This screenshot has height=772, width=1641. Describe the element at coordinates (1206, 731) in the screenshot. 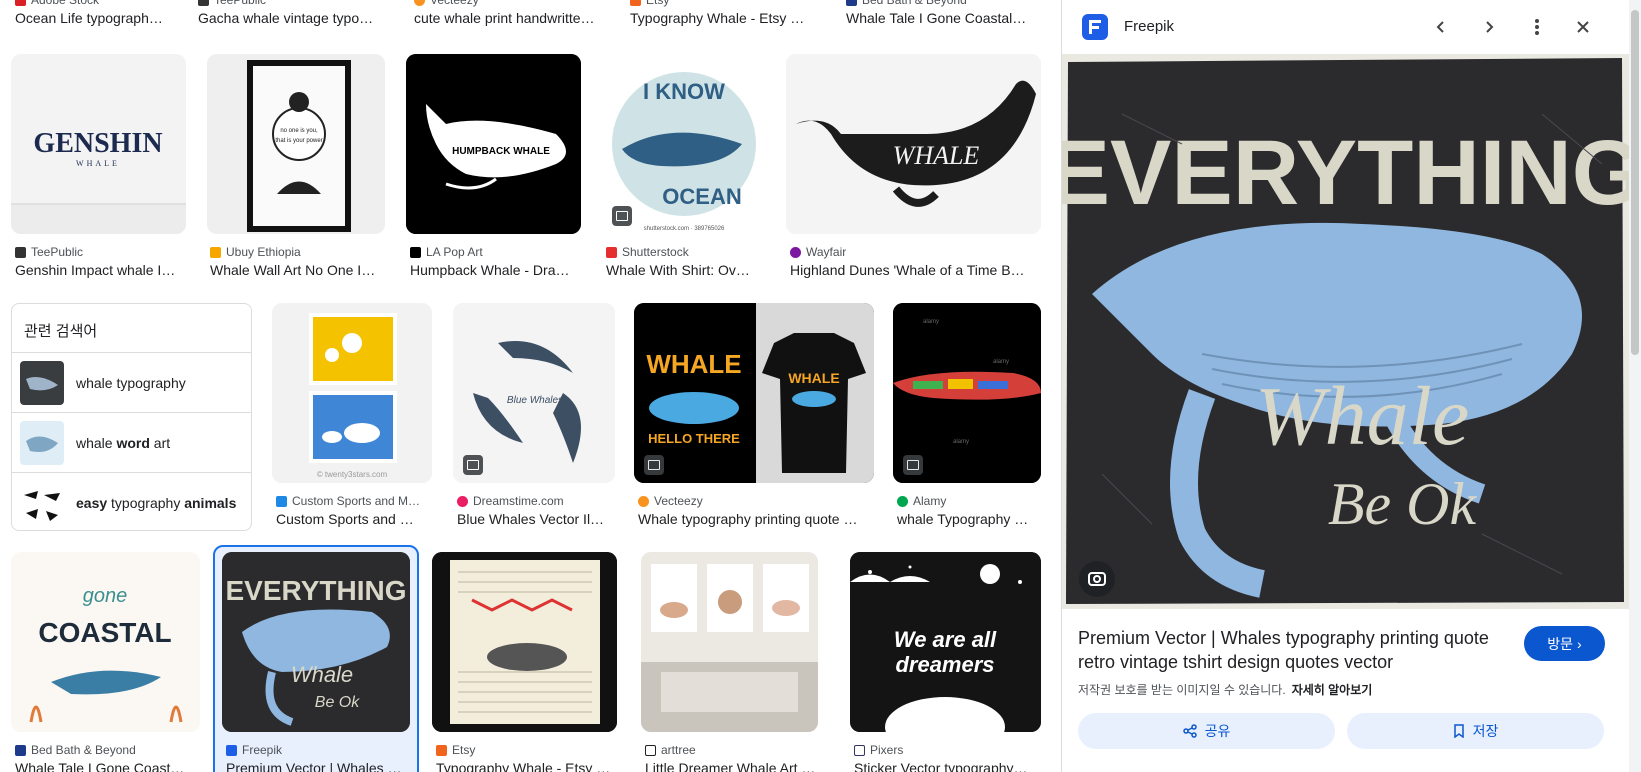

I see `share-button: 공유` at that location.